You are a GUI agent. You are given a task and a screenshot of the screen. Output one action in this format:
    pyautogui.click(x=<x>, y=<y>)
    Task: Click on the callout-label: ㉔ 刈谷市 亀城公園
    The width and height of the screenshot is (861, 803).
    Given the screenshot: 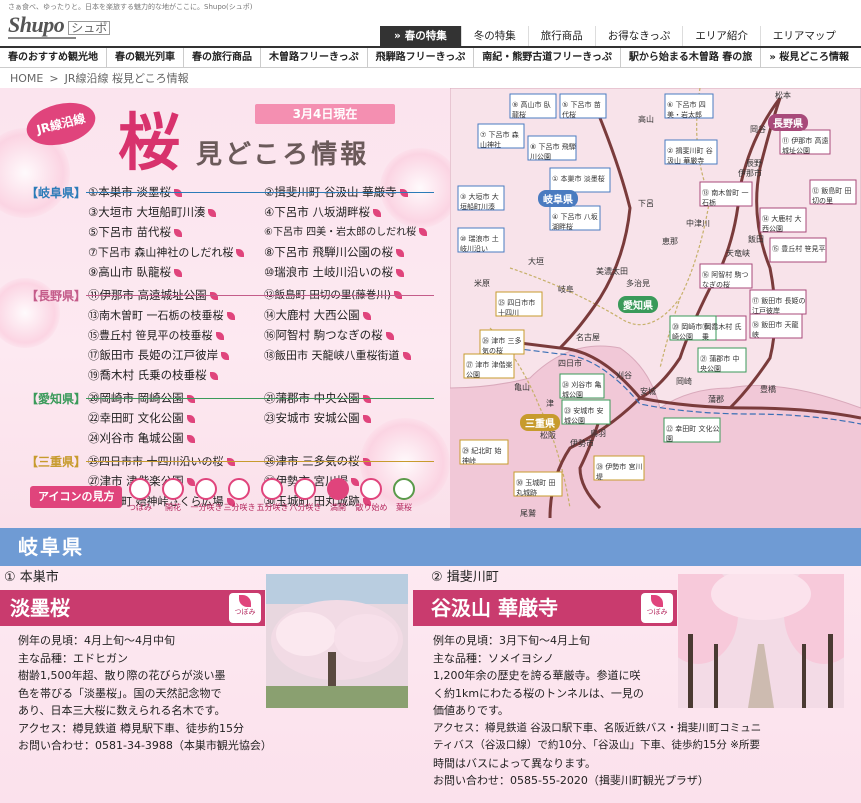 What is the action you would take?
    pyautogui.click(x=583, y=390)
    